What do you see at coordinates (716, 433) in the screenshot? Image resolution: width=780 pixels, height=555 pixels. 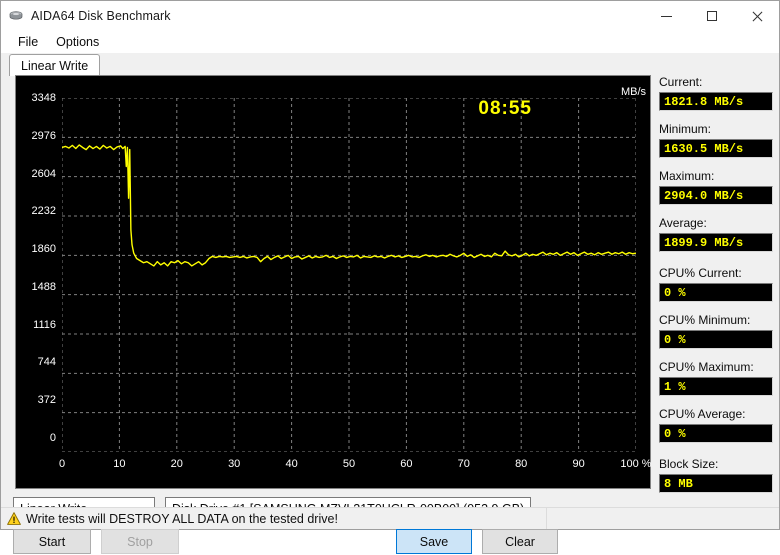 I see `stat-value-cpu_average: 0 %` at bounding box center [716, 433].